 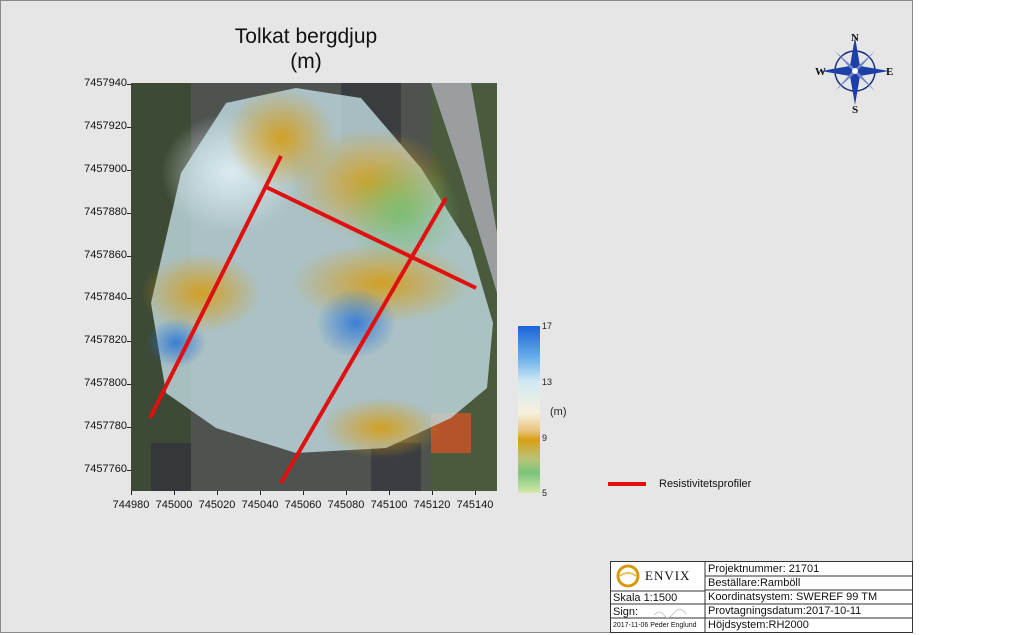 What do you see at coordinates (105, 383) in the screenshot?
I see `y-tick: 7457800` at bounding box center [105, 383].